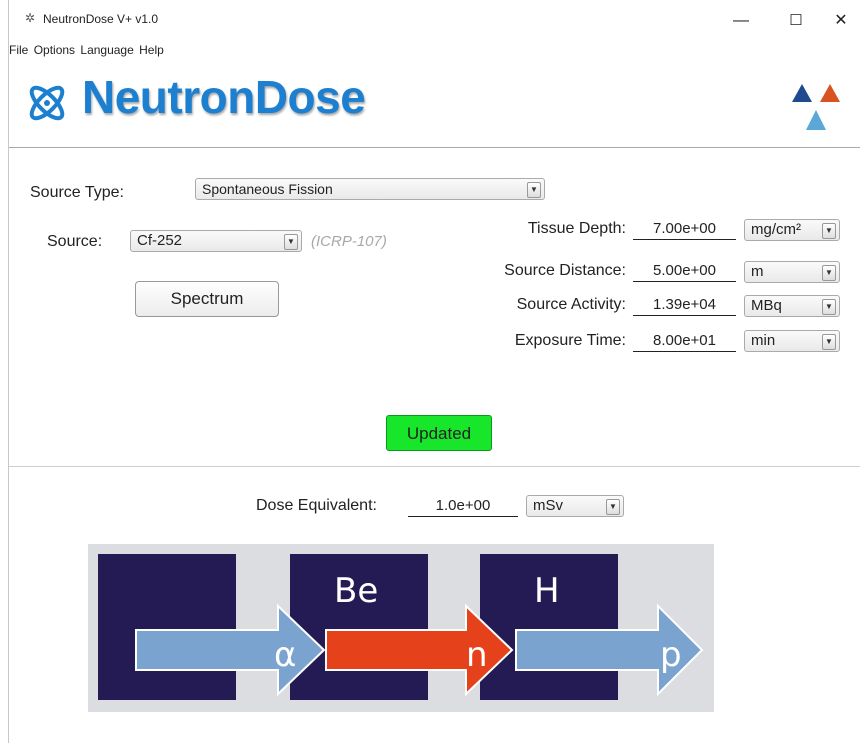 The height and width of the screenshot is (743, 860). What do you see at coordinates (571, 304) in the screenshot?
I see `source-activity-label: Source Activity:` at bounding box center [571, 304].